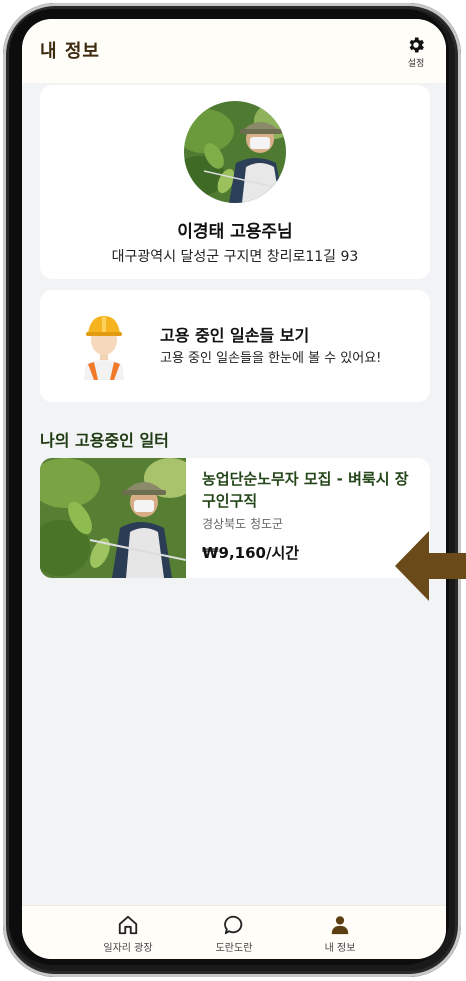 The image size is (466, 981). Describe the element at coordinates (235, 257) in the screenshot. I see `profile-address: 대구광역시 달성군 구지면 창리로11길 93` at that location.